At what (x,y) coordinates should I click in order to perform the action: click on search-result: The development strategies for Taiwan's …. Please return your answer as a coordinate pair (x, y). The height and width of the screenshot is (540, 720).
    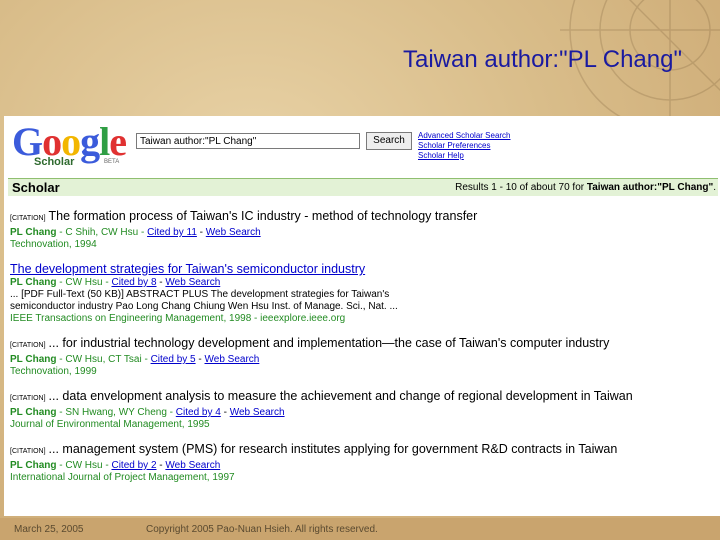
    Looking at the image, I should click on (364, 293).